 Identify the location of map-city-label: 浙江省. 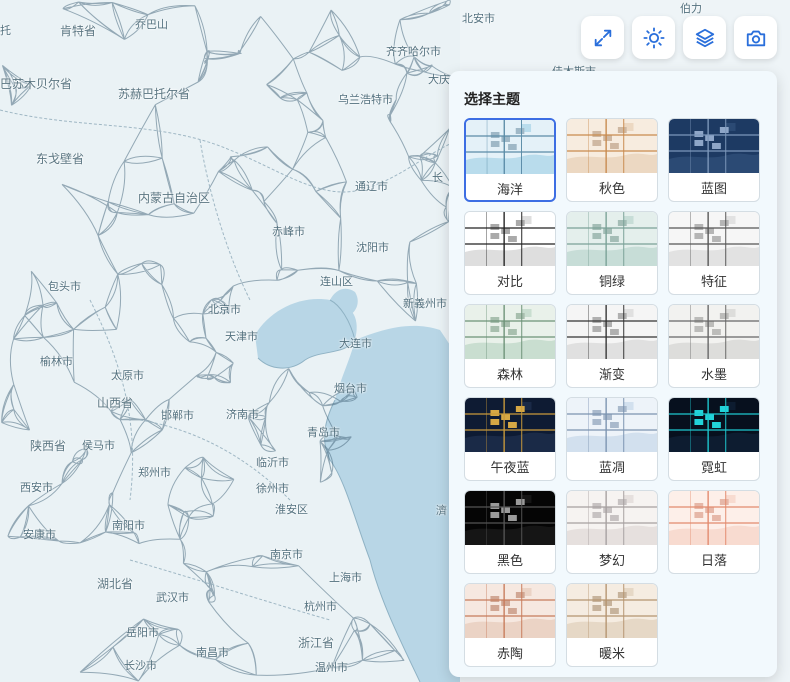
(316, 643).